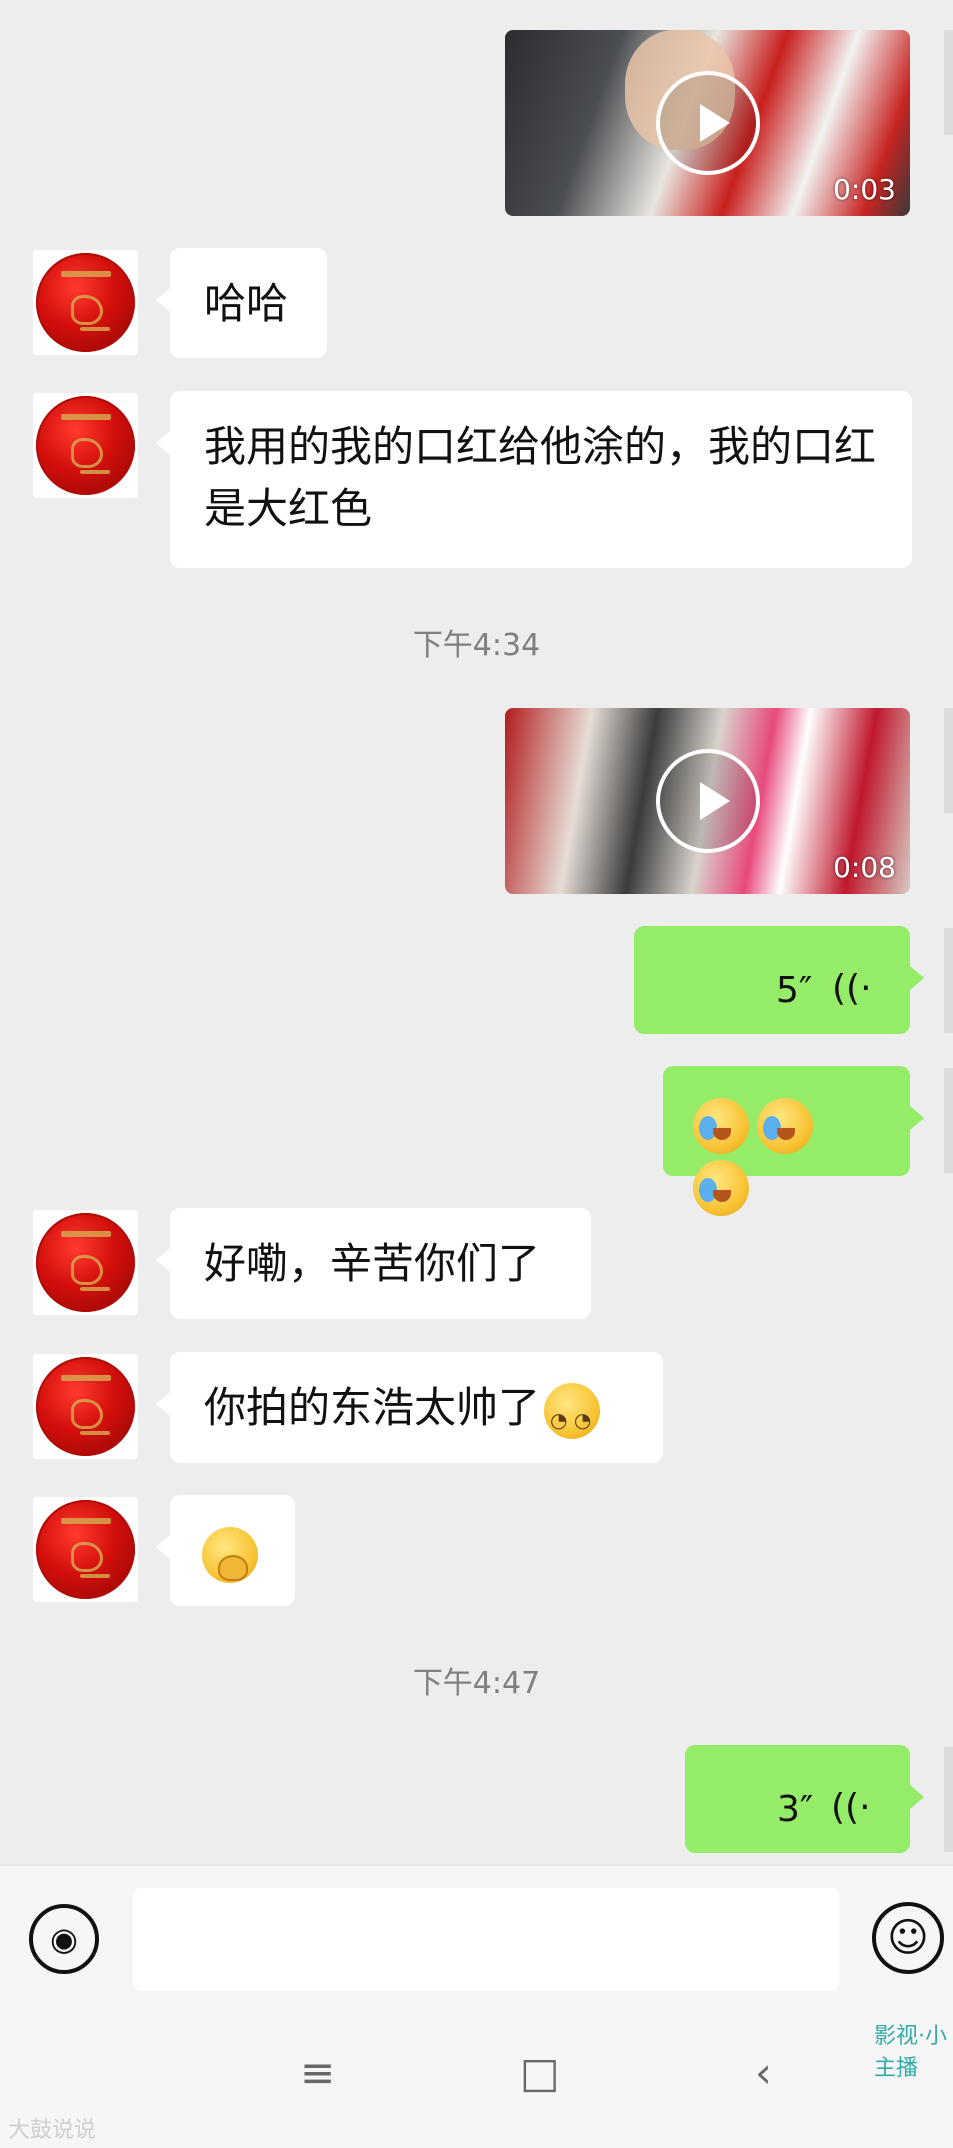  What do you see at coordinates (795, 1809) in the screenshot?
I see `voice-length: 3″` at bounding box center [795, 1809].